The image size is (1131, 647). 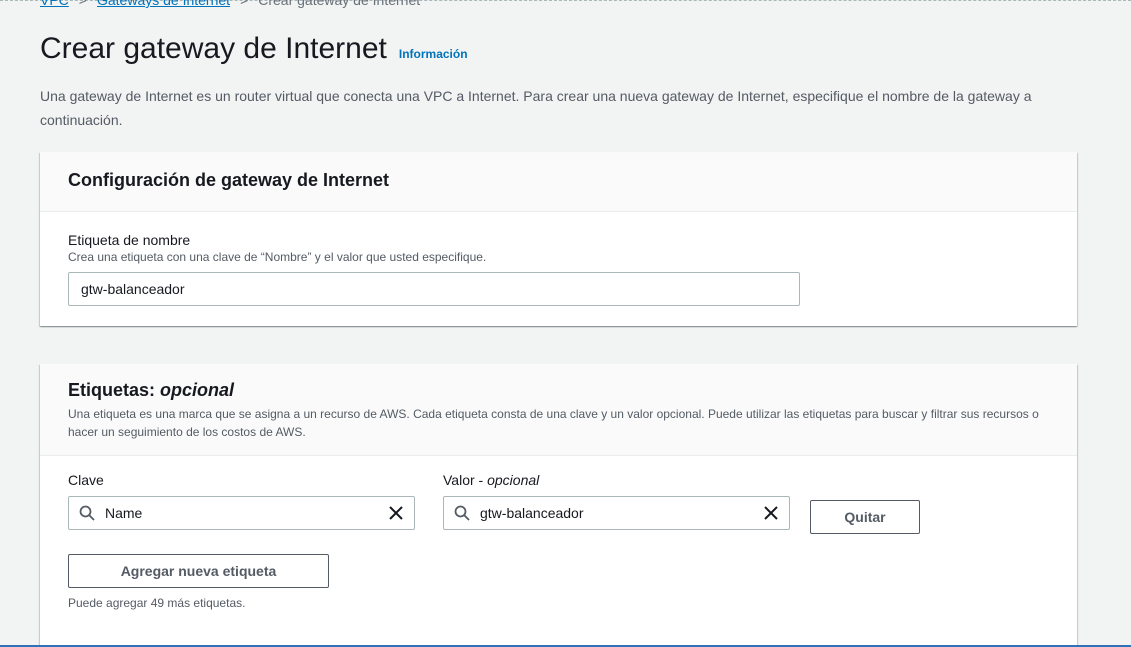 I want to click on tag-key-value: Name, so click(x=124, y=513).